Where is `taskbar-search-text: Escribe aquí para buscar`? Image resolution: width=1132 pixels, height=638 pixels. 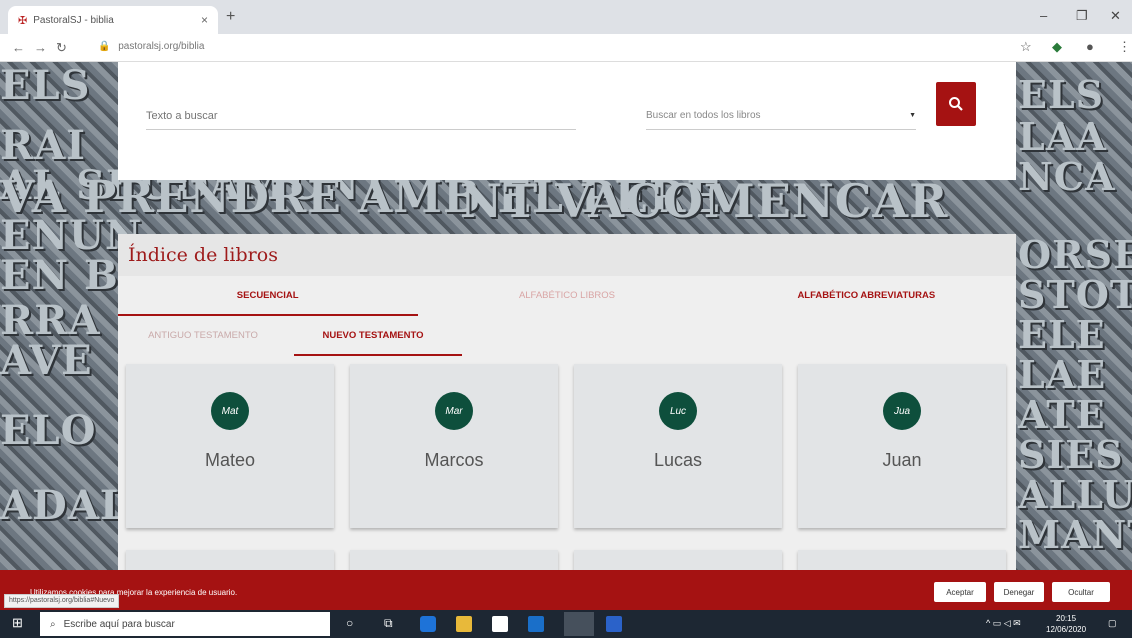
taskbar-search-text: Escribe aquí para buscar is located at coordinates (119, 624).